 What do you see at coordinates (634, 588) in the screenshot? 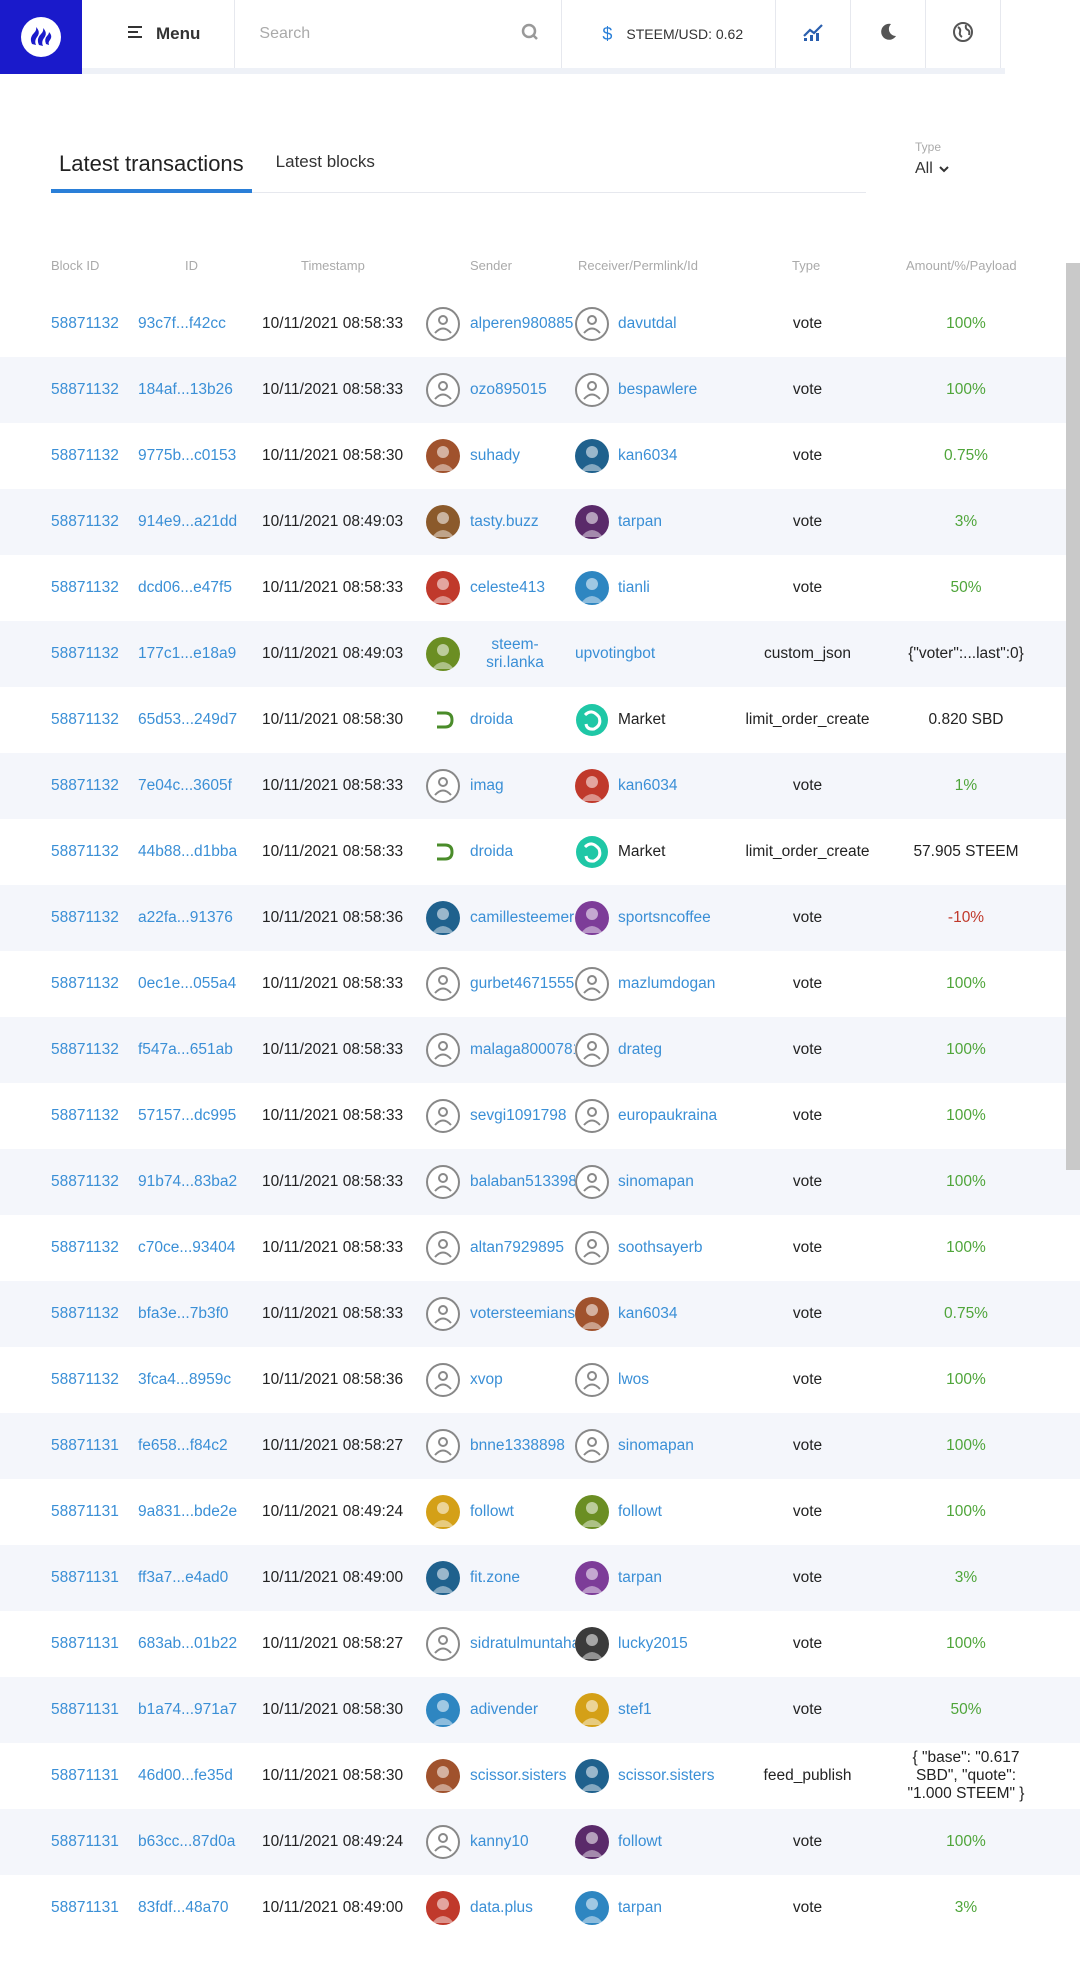
I see `receiver-link: tianli` at bounding box center [634, 588].